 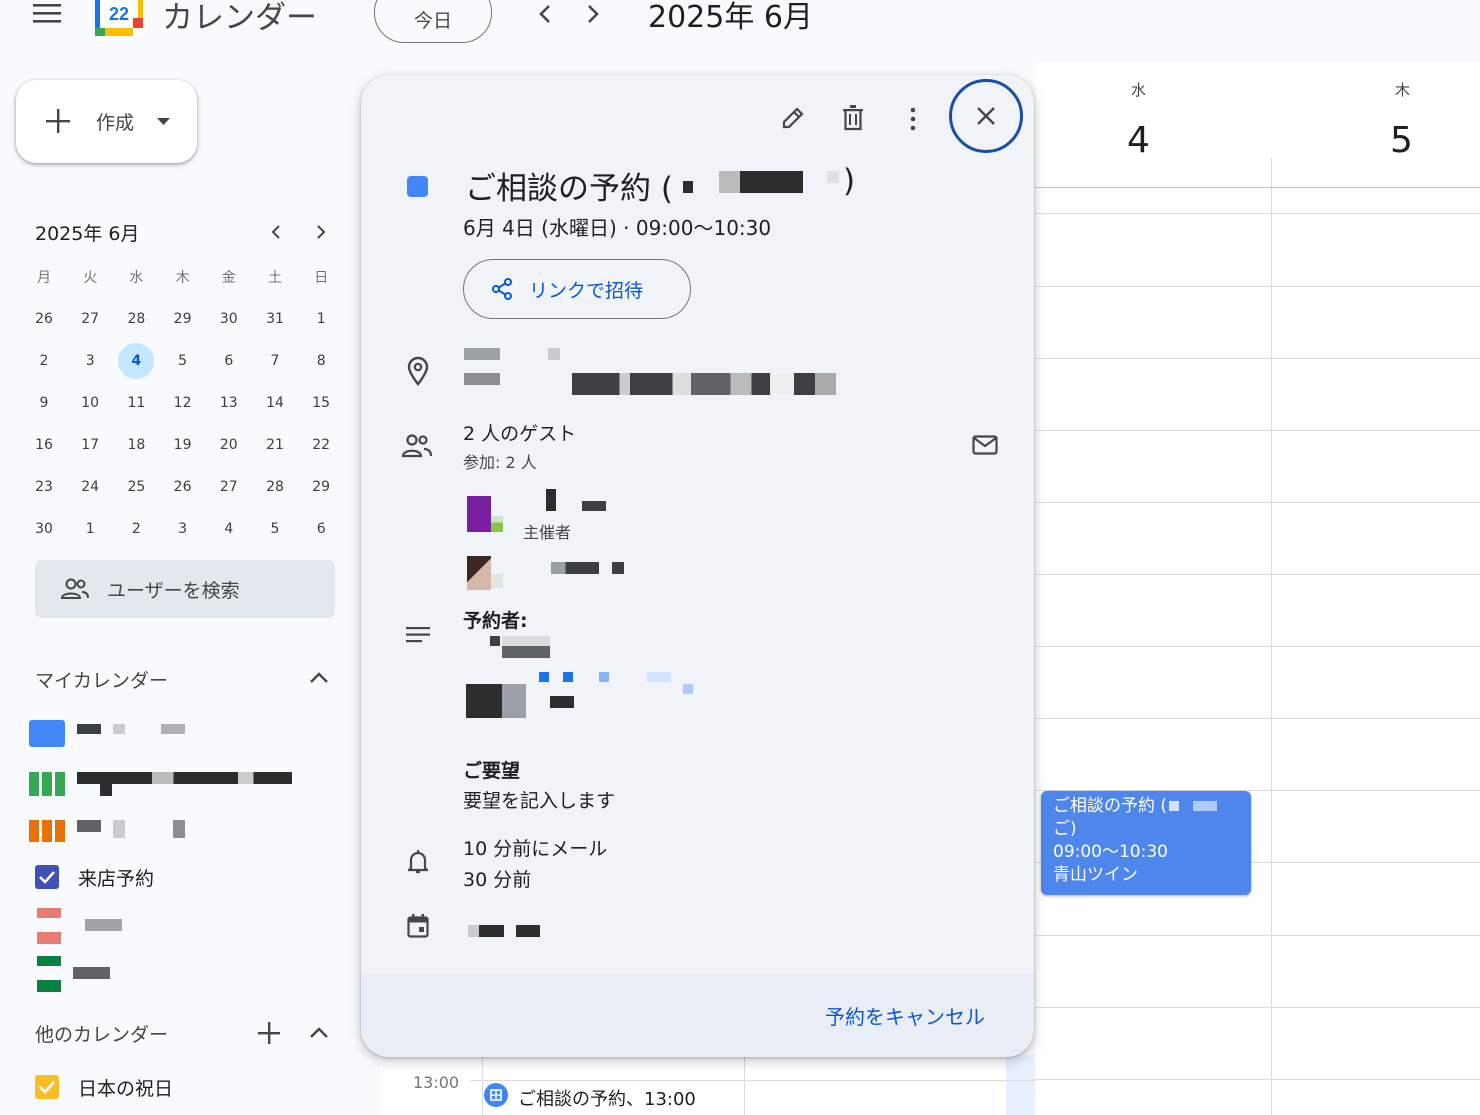 I want to click on mini-calendar-day: 23, so click(x=44, y=487).